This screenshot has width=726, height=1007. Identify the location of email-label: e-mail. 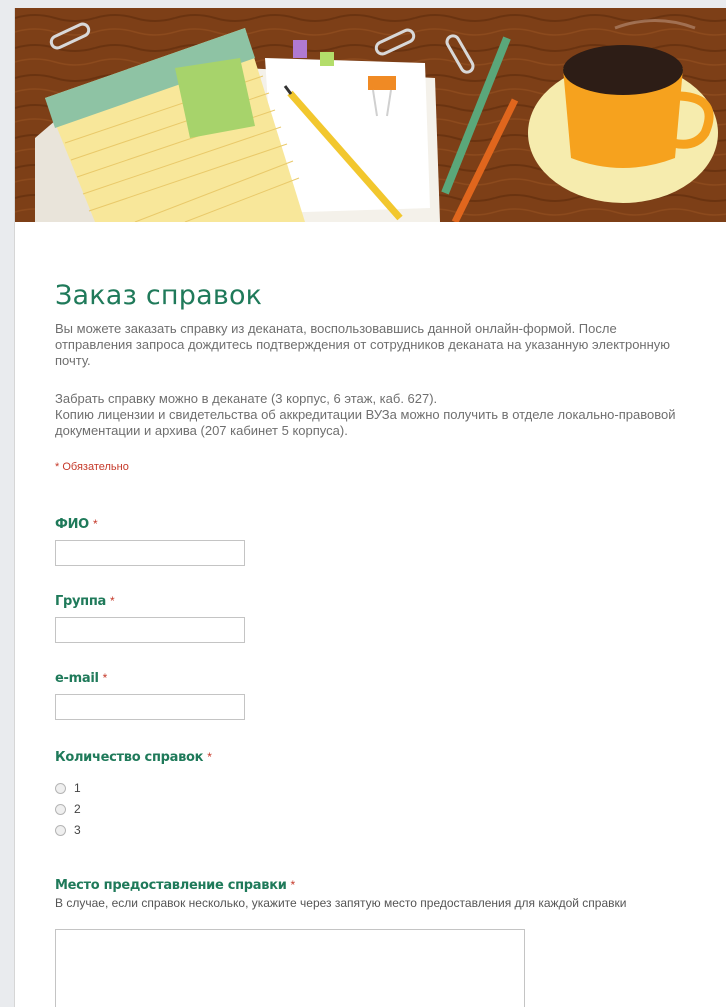
(77, 678).